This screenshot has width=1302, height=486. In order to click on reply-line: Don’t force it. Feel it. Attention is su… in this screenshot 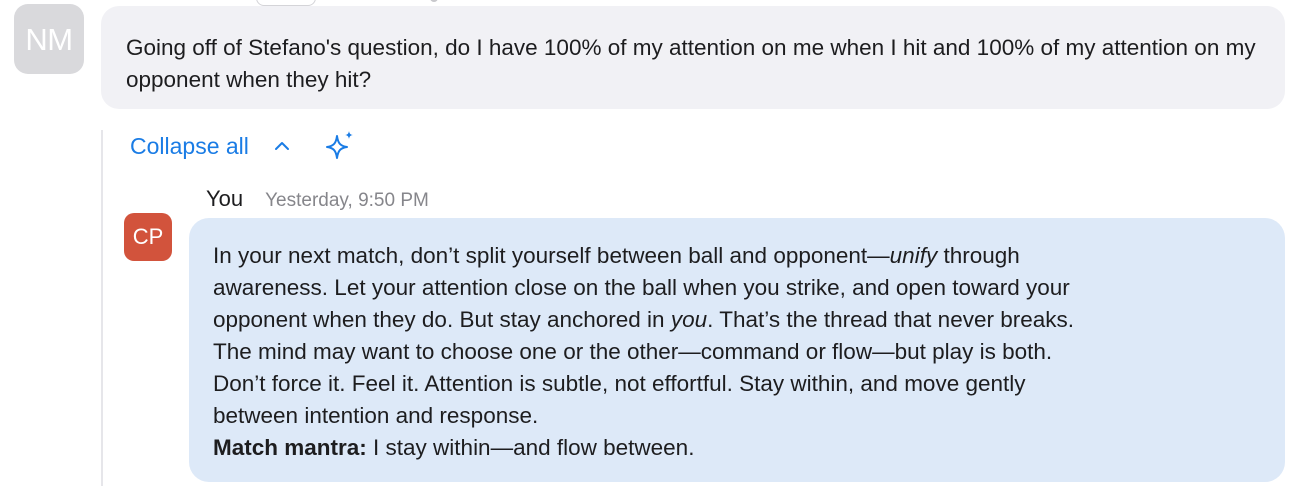, I will do `click(619, 383)`.